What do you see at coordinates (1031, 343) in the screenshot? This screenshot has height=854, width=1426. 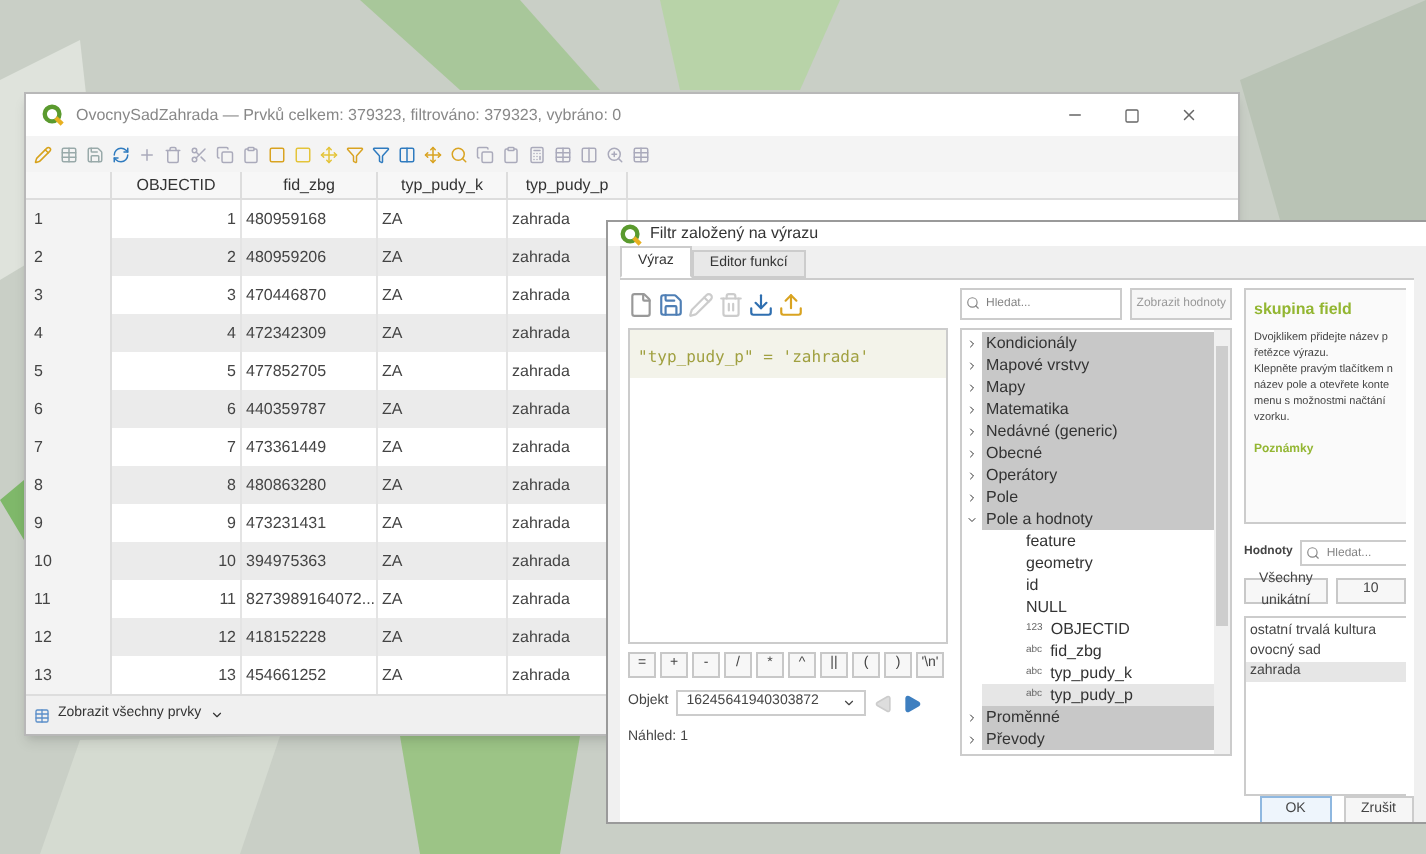 I see `tree-item-label: Kondicionály` at bounding box center [1031, 343].